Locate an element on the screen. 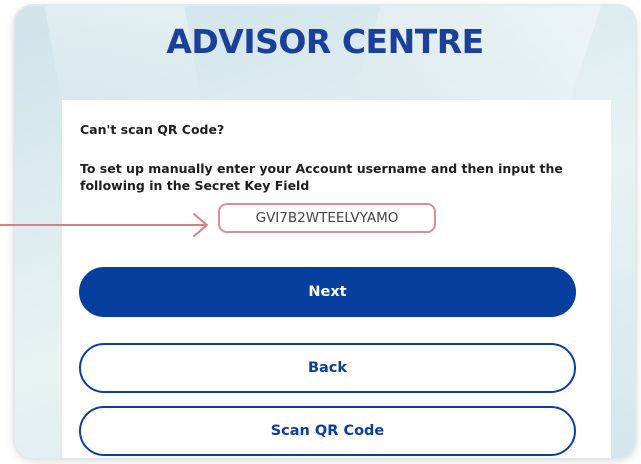  cant-scan-heading: Can't scan QR Code? is located at coordinates (152, 129).